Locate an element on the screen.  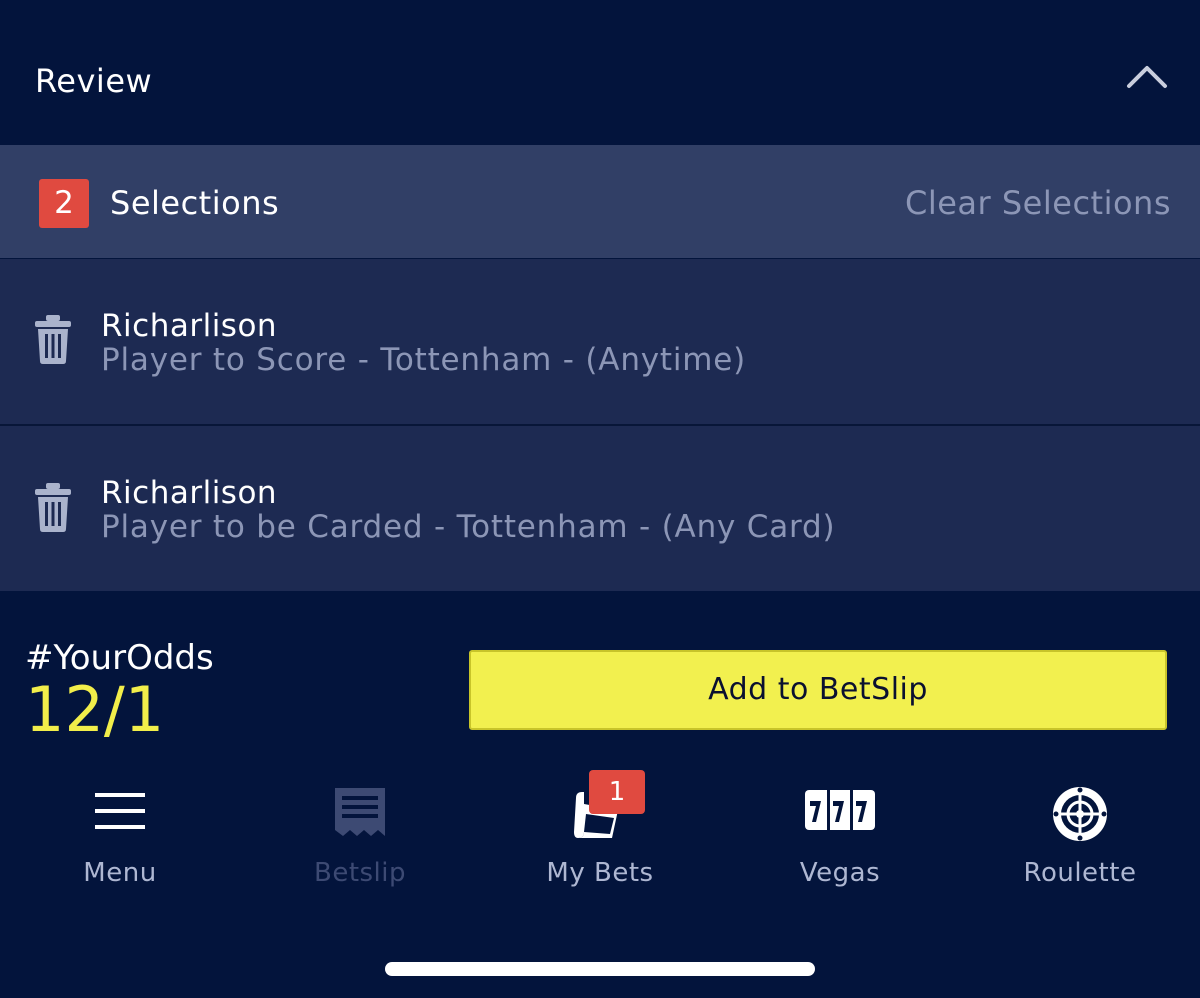
nav-item-roulette: Roulette is located at coordinates (1080, 840).